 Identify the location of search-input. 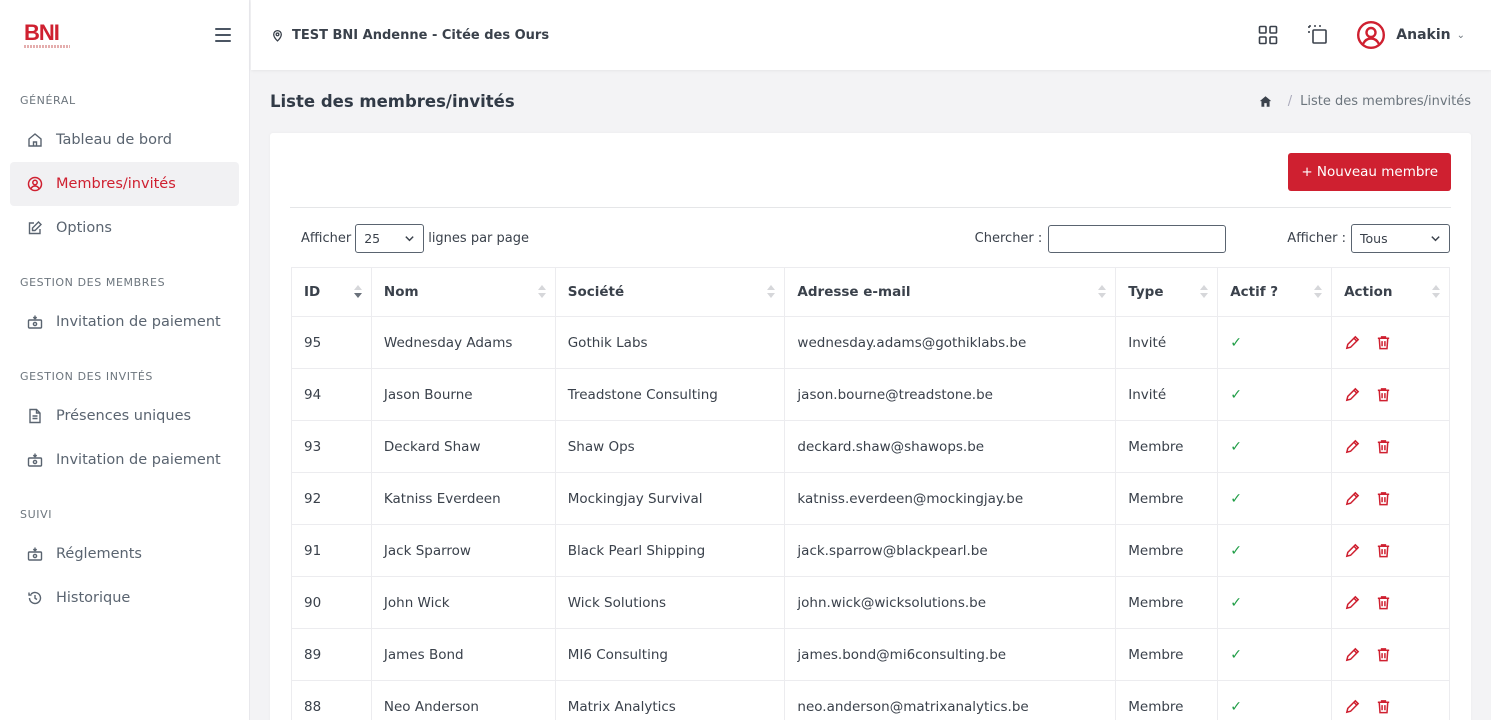
(1137, 238).